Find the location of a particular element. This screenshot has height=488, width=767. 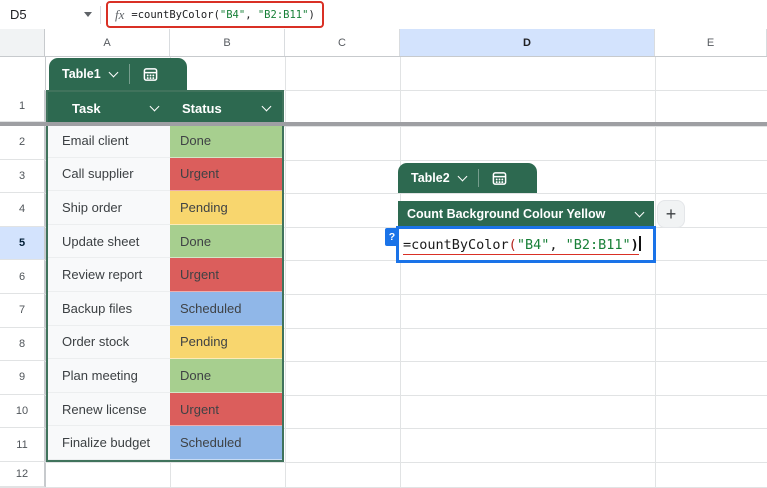

table2-chip: Table2 is located at coordinates (467, 178).